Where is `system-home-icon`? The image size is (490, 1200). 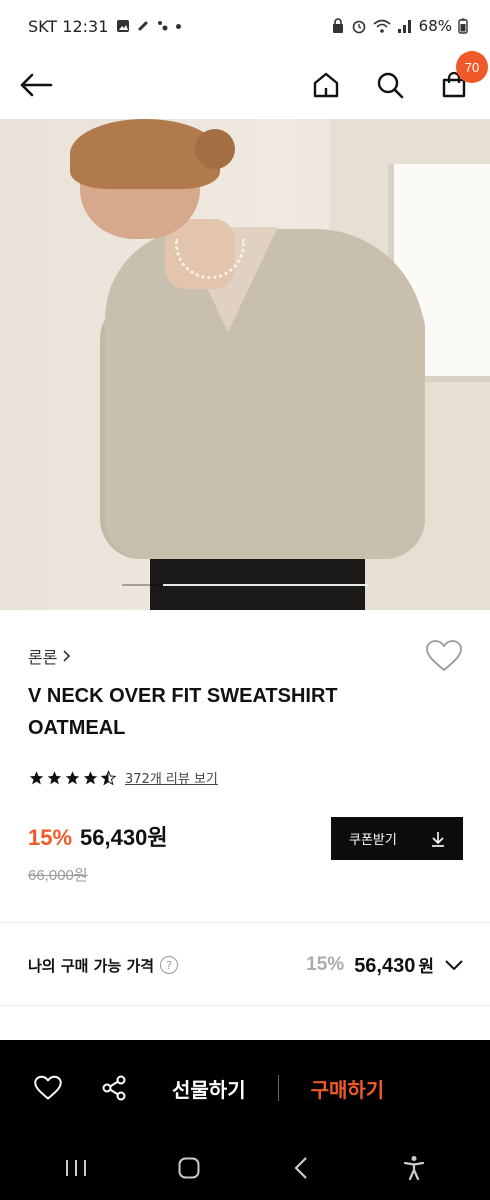
system-home-icon is located at coordinates (189, 1168).